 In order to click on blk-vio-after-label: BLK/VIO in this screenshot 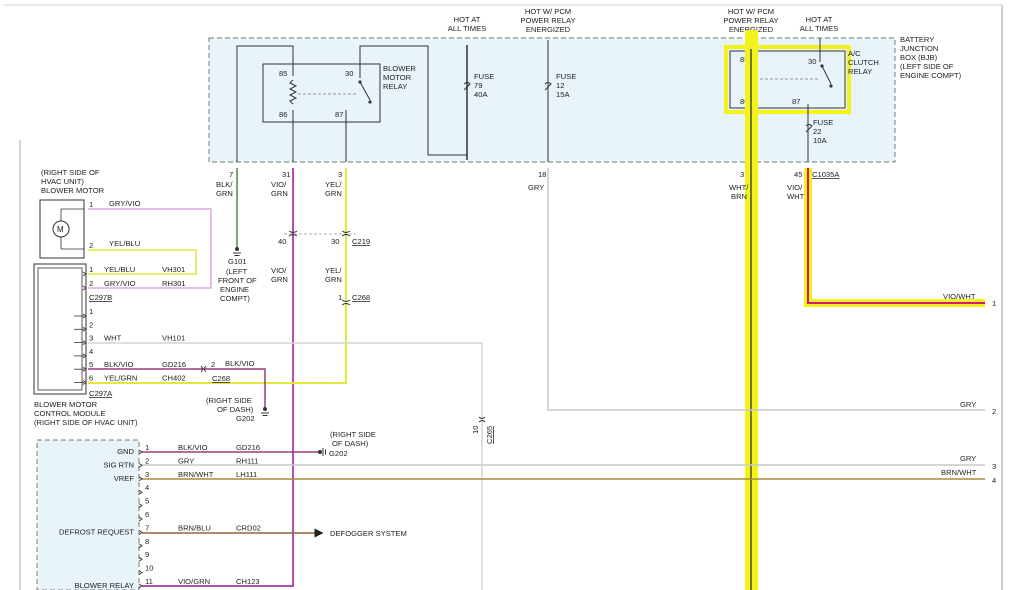, I will do `click(240, 363)`.